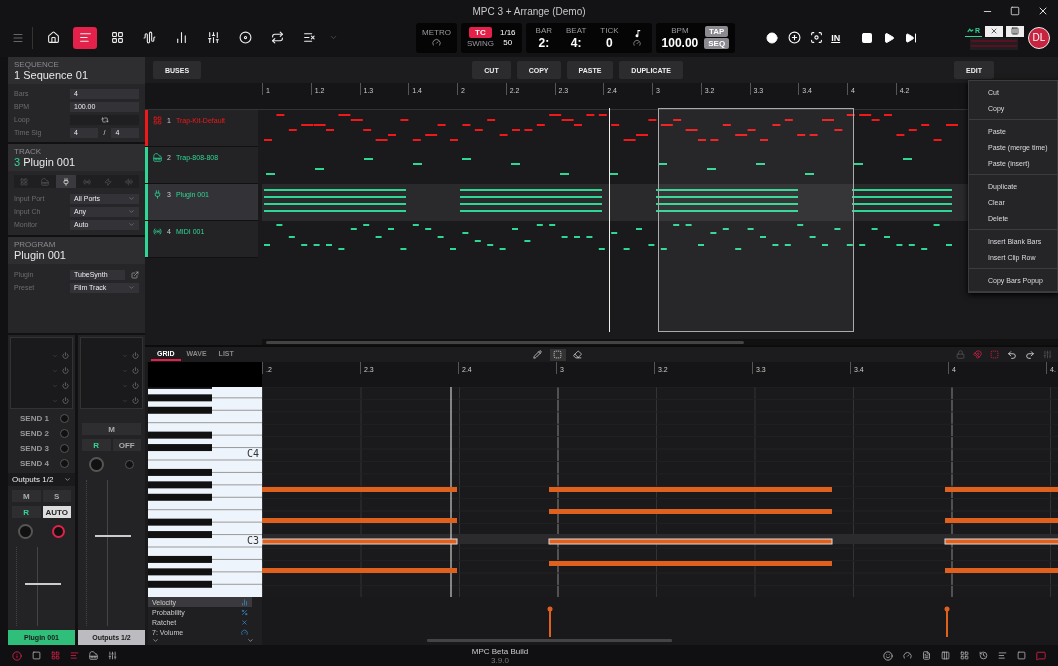 The image size is (1058, 666). What do you see at coordinates (680, 42) in the screenshot?
I see `bpm-value: 100.00` at bounding box center [680, 42].